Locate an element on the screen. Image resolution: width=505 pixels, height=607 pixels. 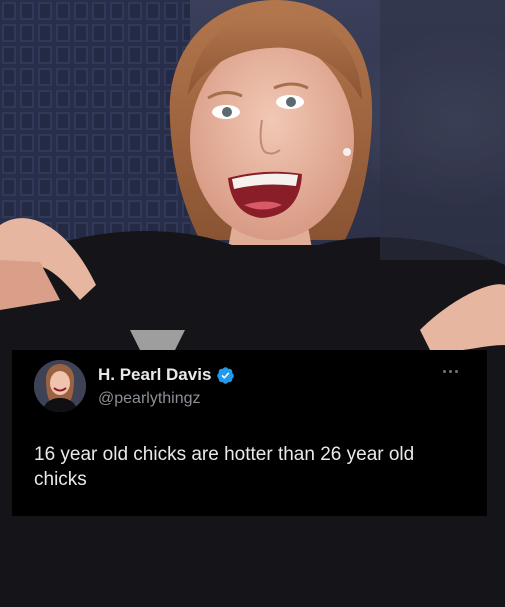
avatar is located at coordinates (60, 386).